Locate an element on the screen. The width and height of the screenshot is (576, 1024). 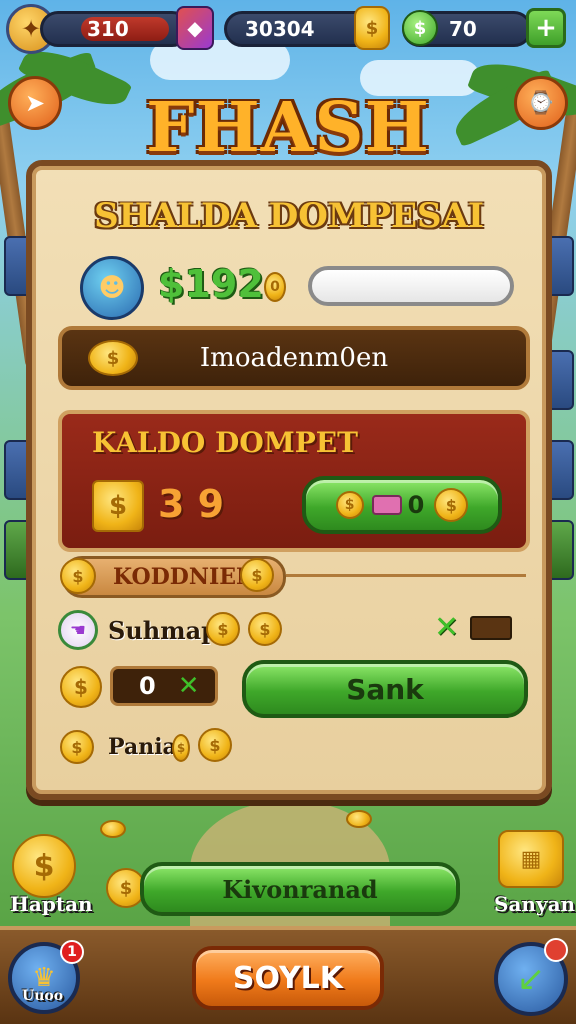
notification-badge: 1 is located at coordinates (72, 952).